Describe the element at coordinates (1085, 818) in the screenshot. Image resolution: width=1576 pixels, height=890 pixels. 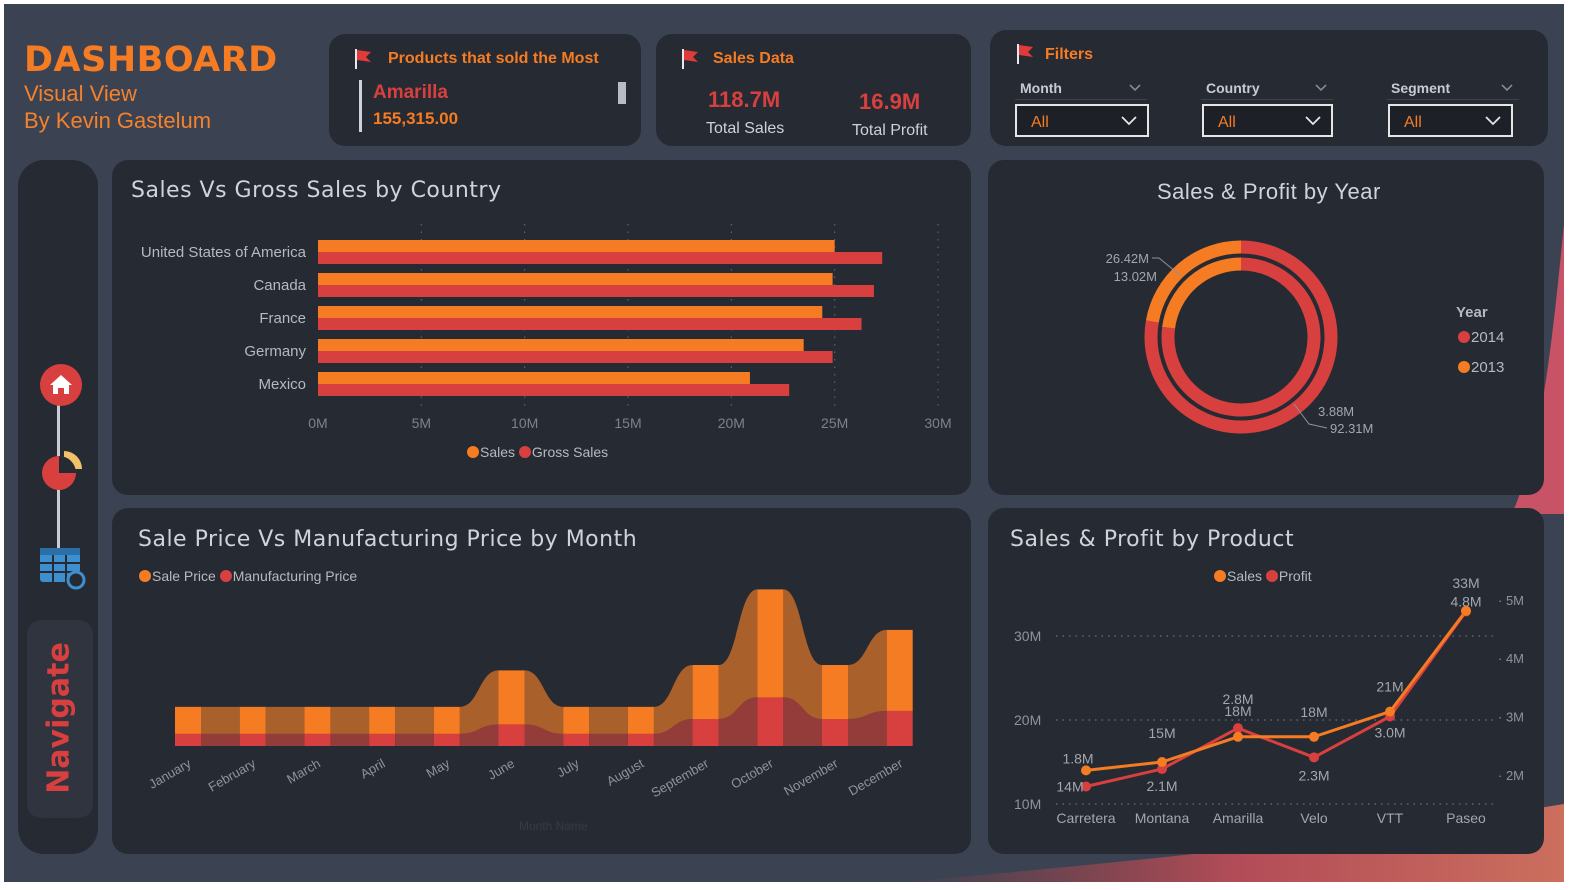
I see `category-label-carretera: Carretera` at that location.